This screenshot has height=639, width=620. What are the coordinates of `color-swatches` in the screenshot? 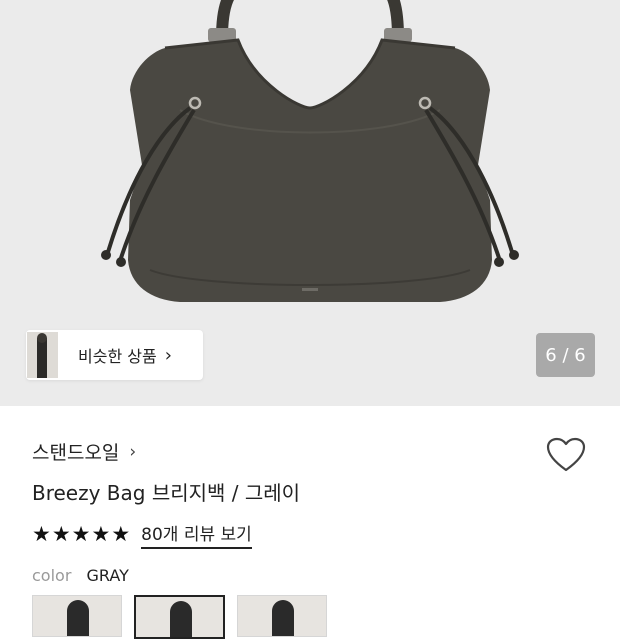 It's located at (185, 617).